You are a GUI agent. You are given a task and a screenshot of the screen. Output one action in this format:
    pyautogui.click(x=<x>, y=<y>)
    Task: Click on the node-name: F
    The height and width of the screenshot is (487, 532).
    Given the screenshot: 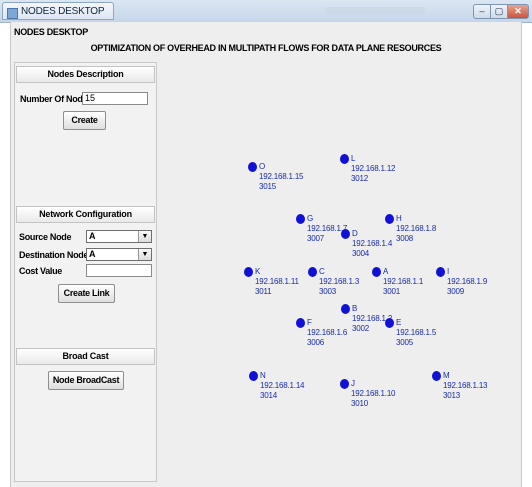 What is the action you would take?
    pyautogui.click(x=309, y=322)
    